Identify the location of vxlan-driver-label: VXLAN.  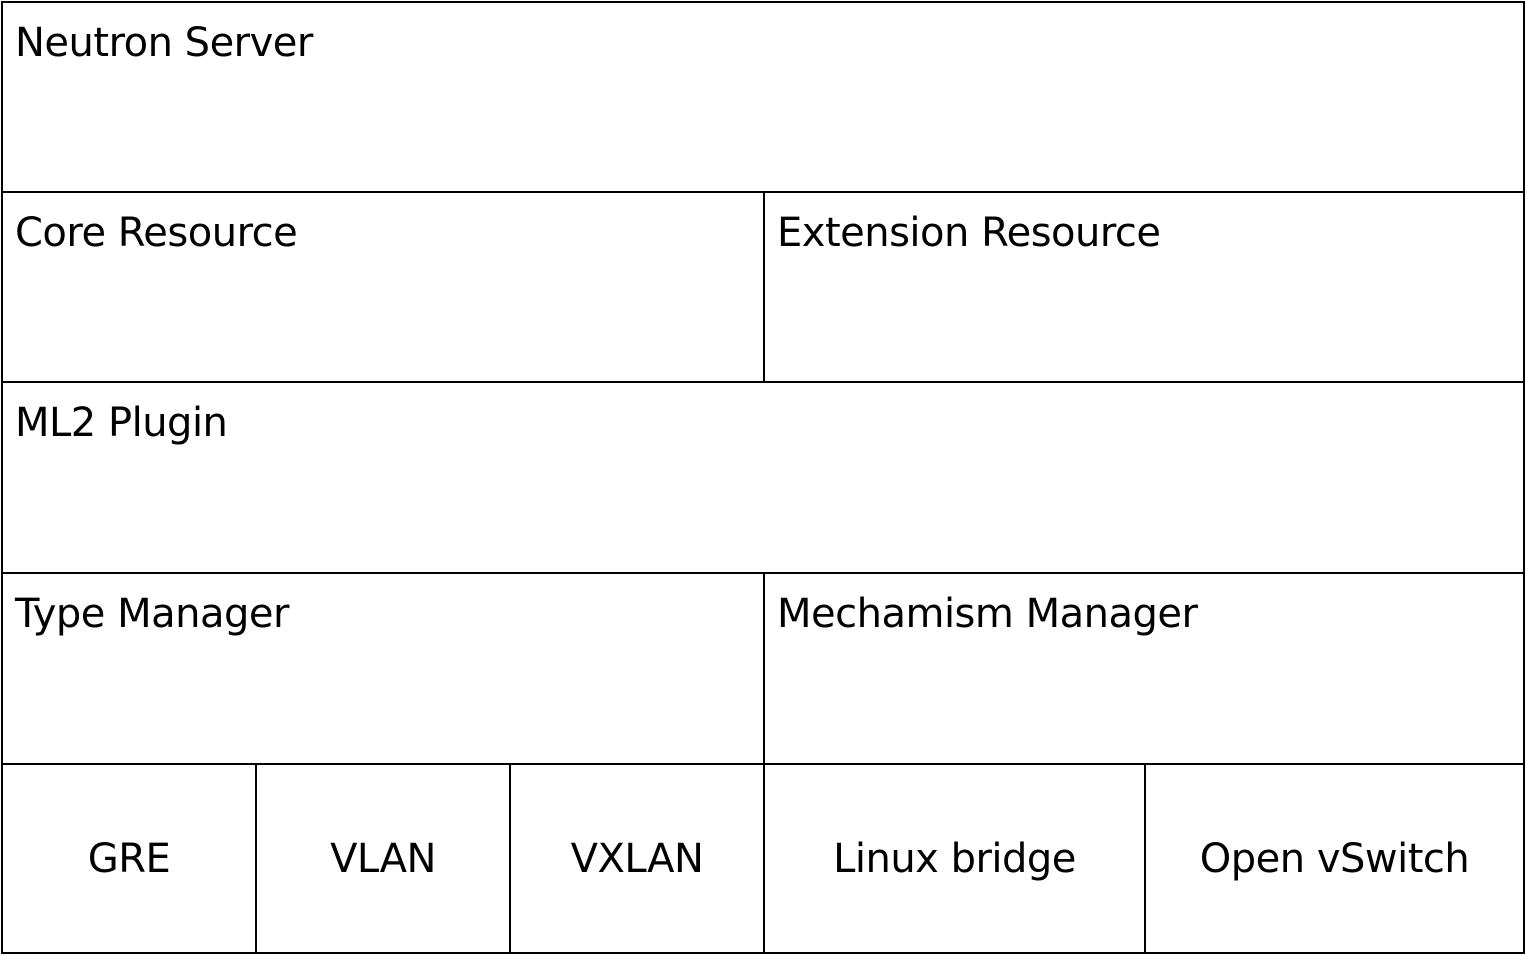
(637, 858).